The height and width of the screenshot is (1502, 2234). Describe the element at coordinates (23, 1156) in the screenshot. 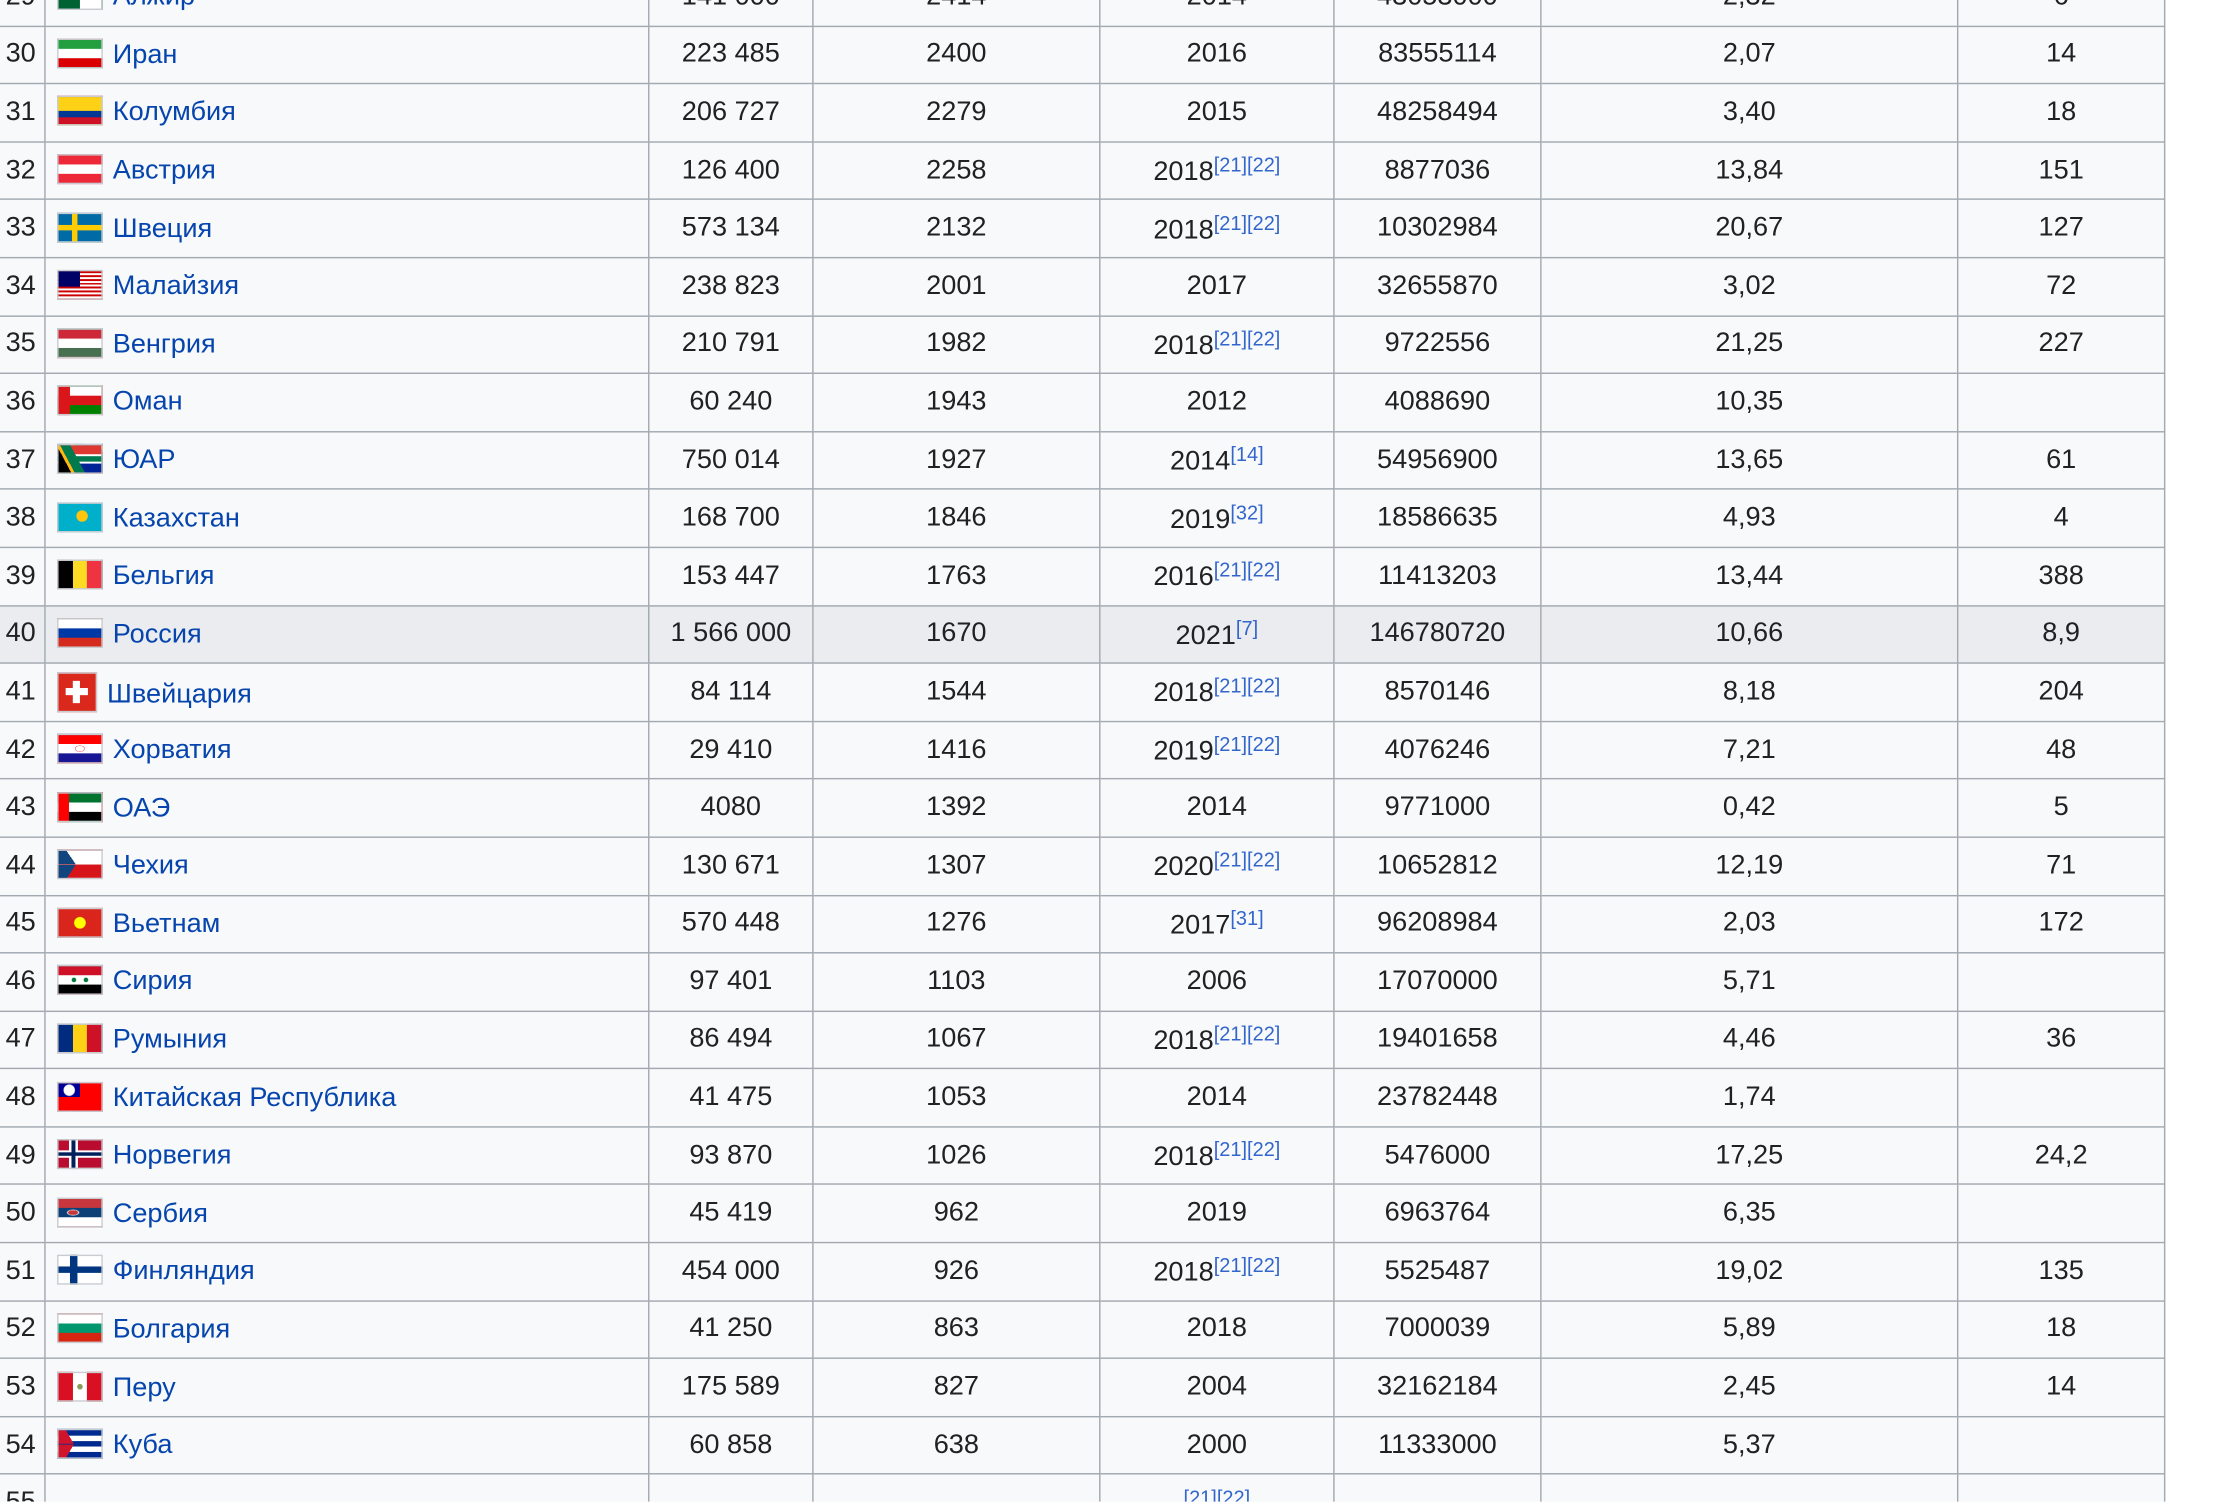

I see `rank-cell: 49` at that location.